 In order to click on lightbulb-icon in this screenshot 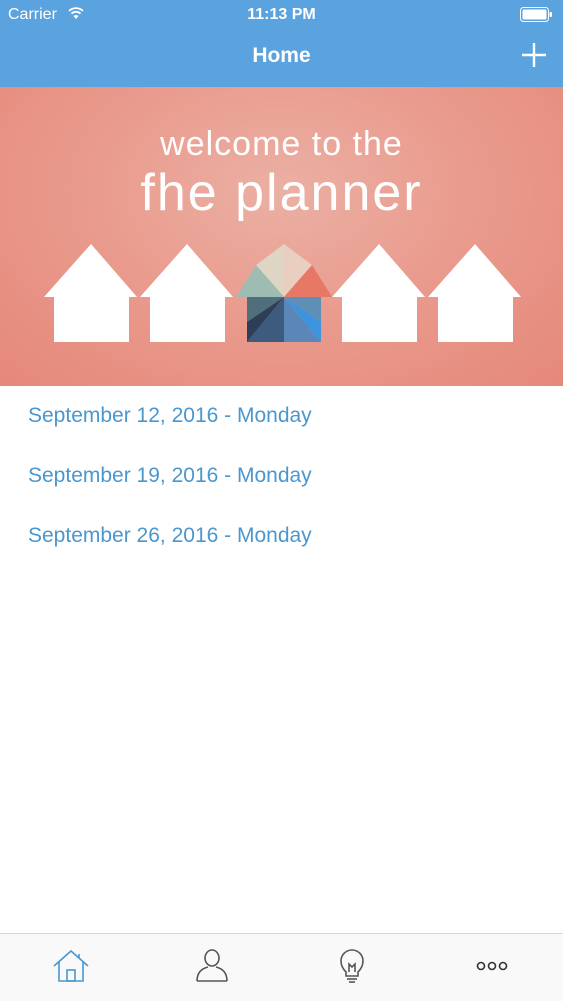, I will do `click(352, 966)`.